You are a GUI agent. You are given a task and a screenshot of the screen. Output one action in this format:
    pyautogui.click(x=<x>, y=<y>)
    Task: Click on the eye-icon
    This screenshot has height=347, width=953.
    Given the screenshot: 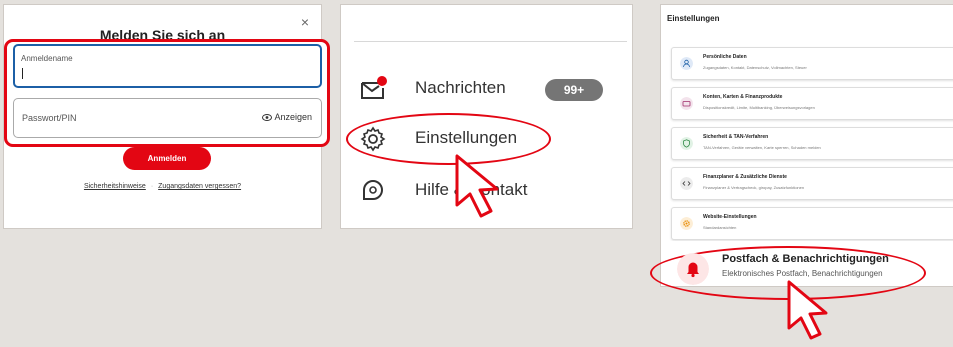 What is the action you would take?
    pyautogui.click(x=267, y=117)
    